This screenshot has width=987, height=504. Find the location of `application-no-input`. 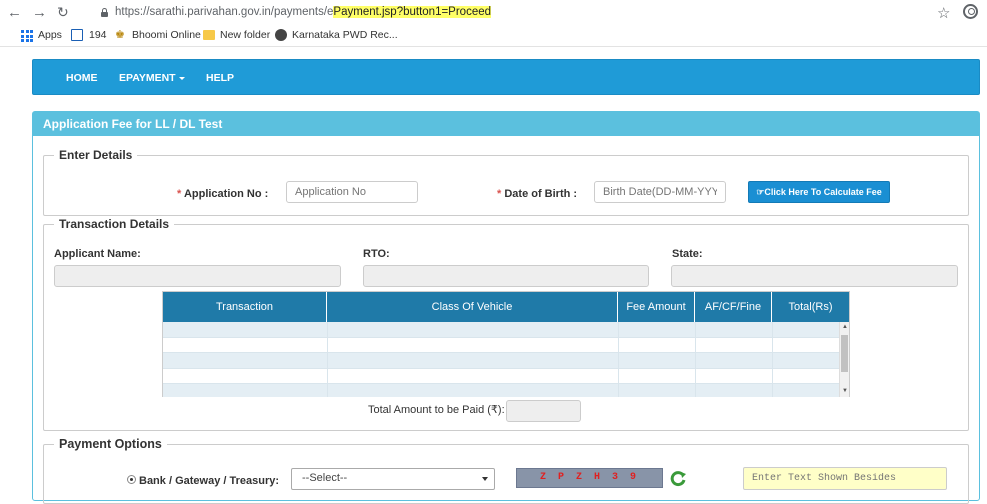

application-no-input is located at coordinates (352, 192).